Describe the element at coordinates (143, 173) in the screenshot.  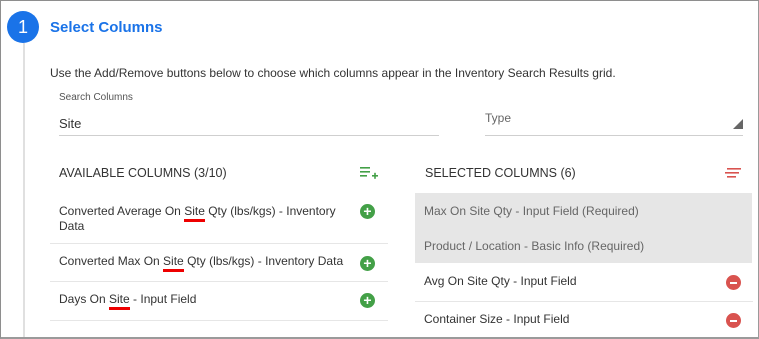
I see `available-columns-heading: AVAILABLE COLUMNS (3/10)` at that location.